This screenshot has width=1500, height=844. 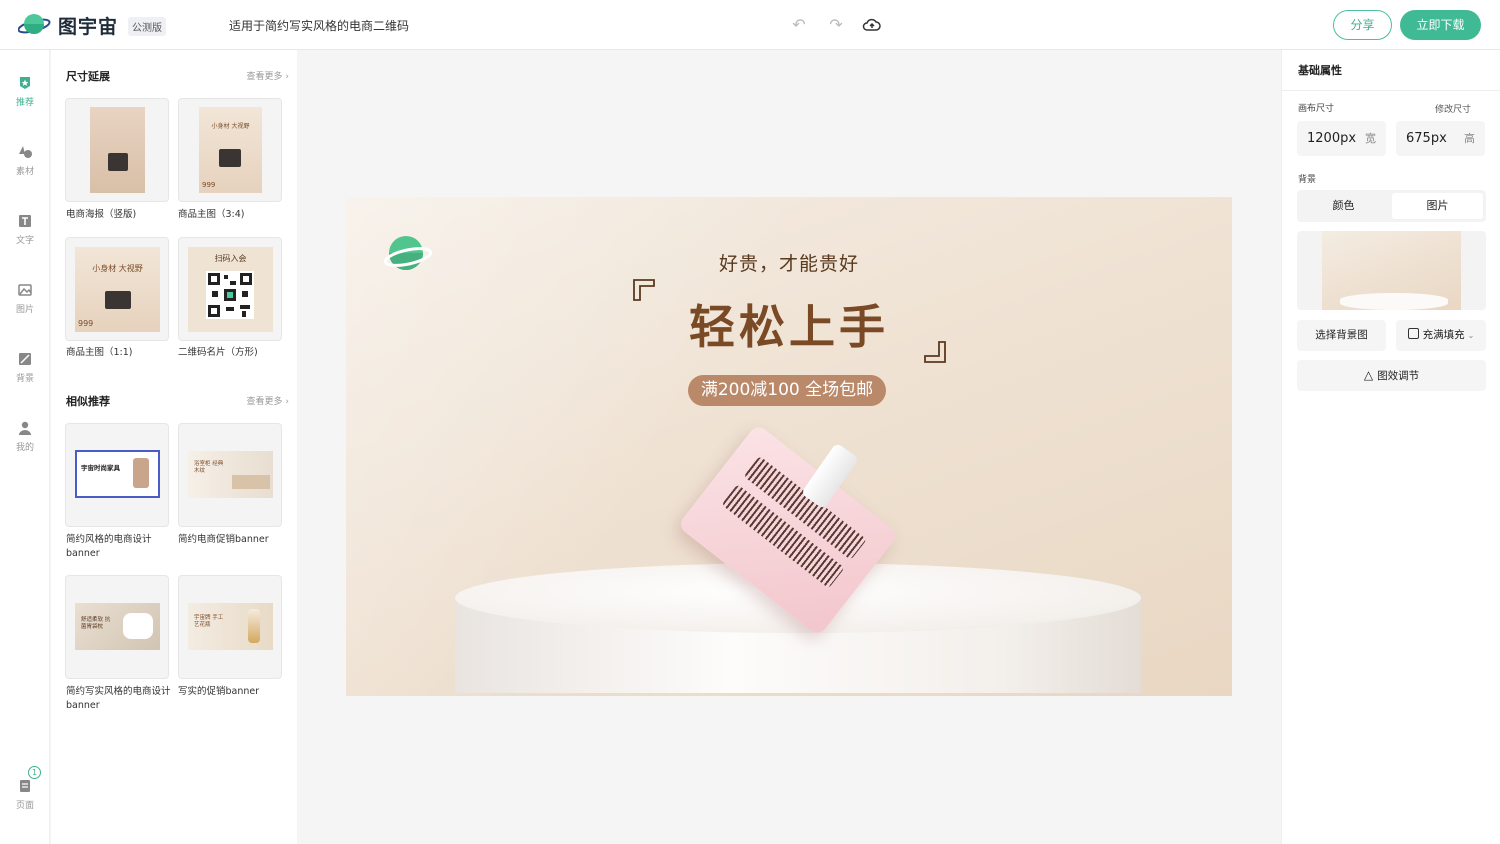 I want to click on promo-pill: 满200减100 全场包邮, so click(x=787, y=390).